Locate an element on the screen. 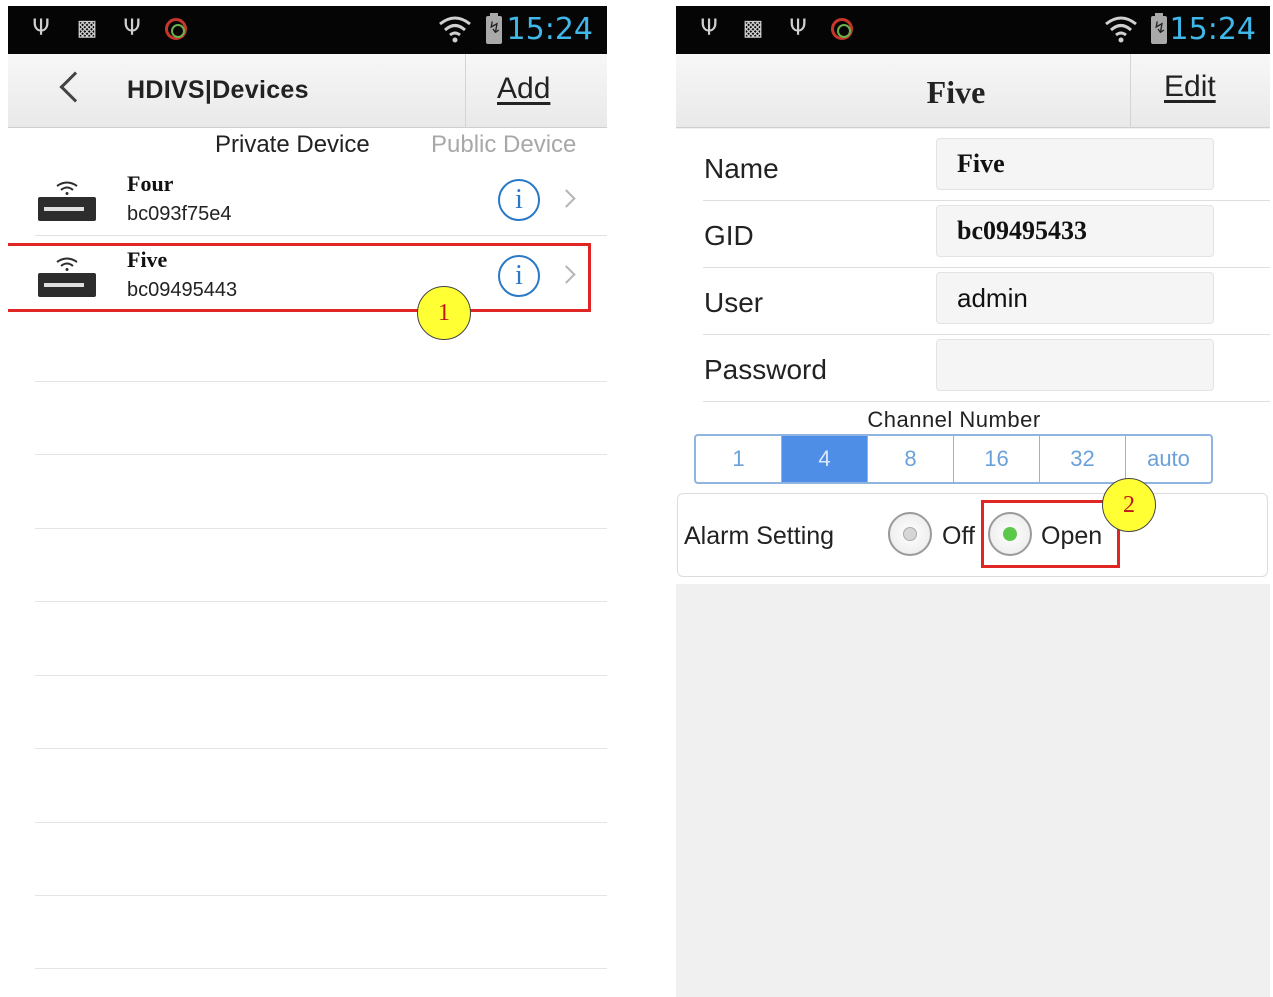 Image resolution: width=1273 pixels, height=997 pixels. channel-option-32: 32 is located at coordinates (1083, 459).